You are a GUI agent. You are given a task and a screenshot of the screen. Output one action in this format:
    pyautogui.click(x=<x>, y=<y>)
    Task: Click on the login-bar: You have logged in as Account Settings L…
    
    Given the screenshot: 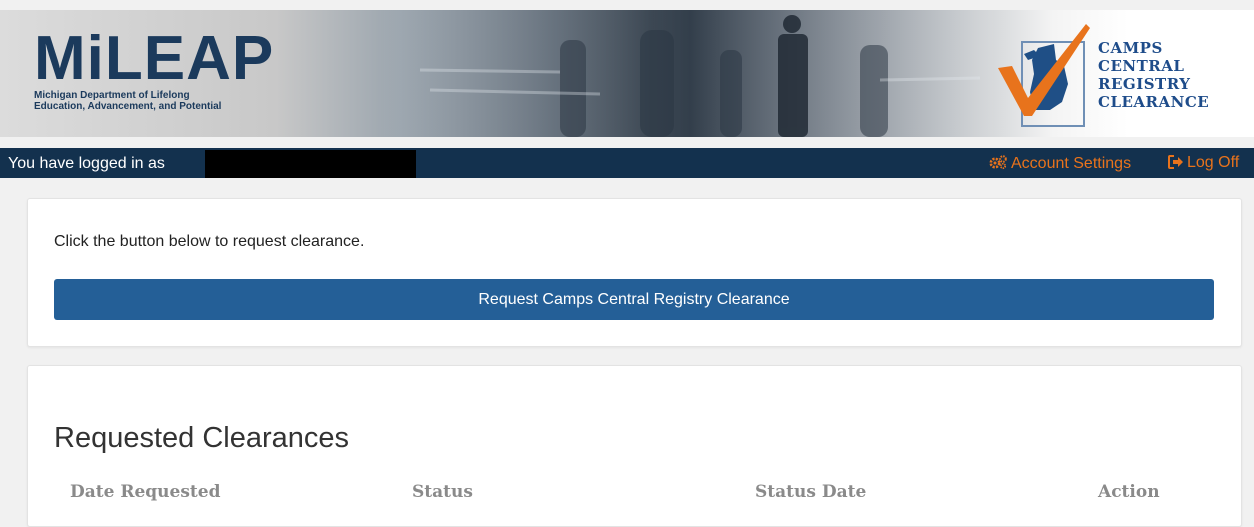 What is the action you would take?
    pyautogui.click(x=627, y=163)
    